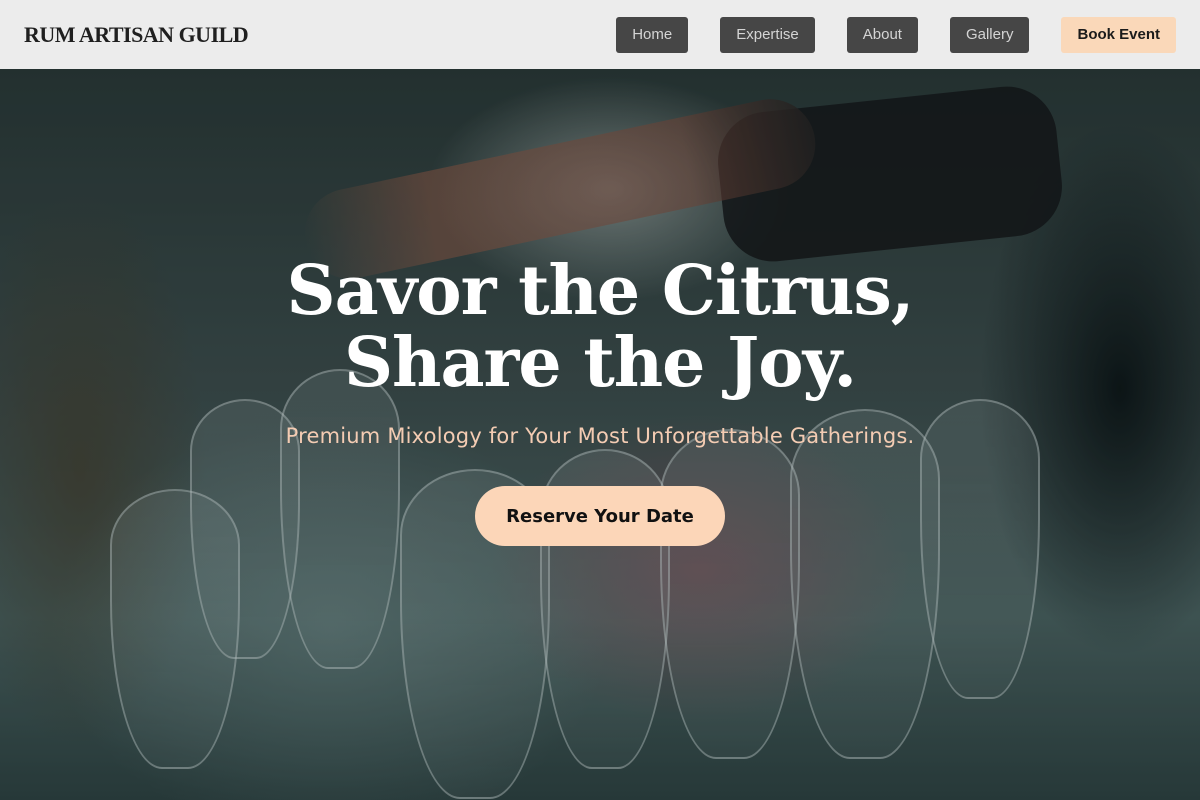  Describe the element at coordinates (1118, 34) in the screenshot. I see `book-event-button: Book Event` at that location.